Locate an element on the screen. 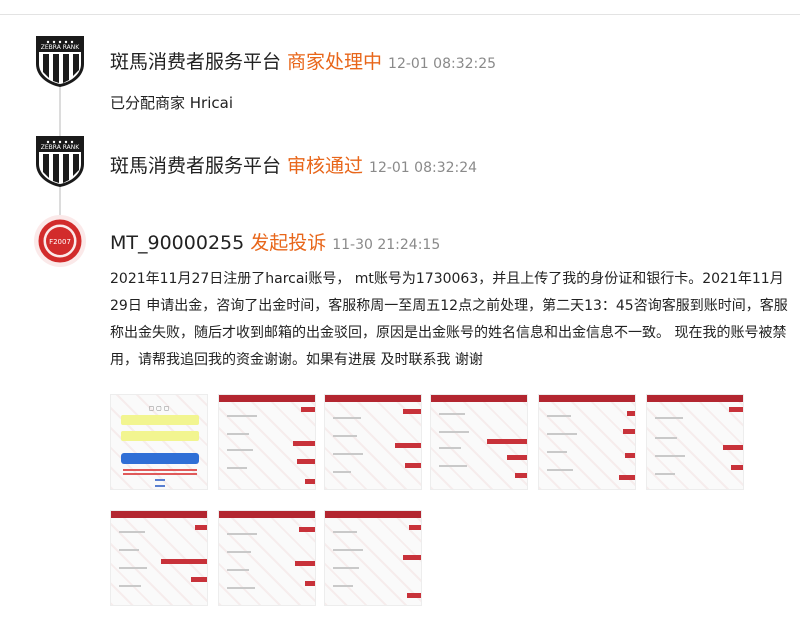  red-circle-avatar-icon: F2007 is located at coordinates (60, 241).